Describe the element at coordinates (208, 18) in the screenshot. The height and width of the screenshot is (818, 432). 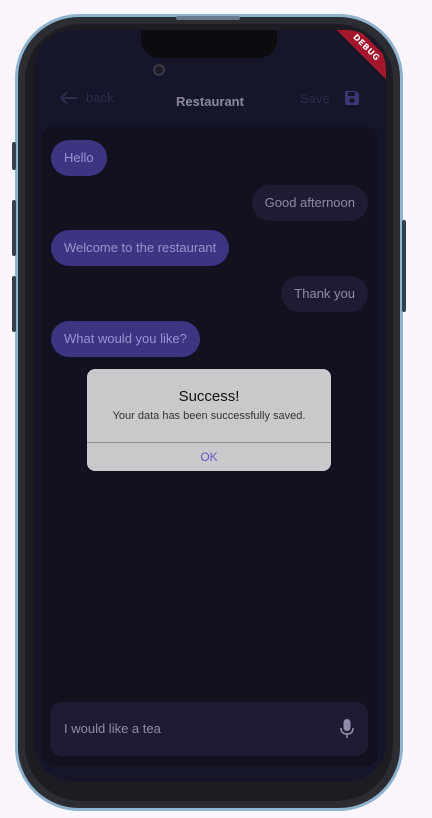
I see `phone-top-speaker` at that location.